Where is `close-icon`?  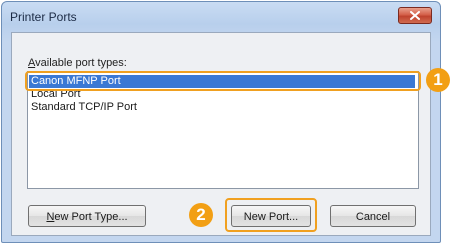 close-icon is located at coordinates (415, 15).